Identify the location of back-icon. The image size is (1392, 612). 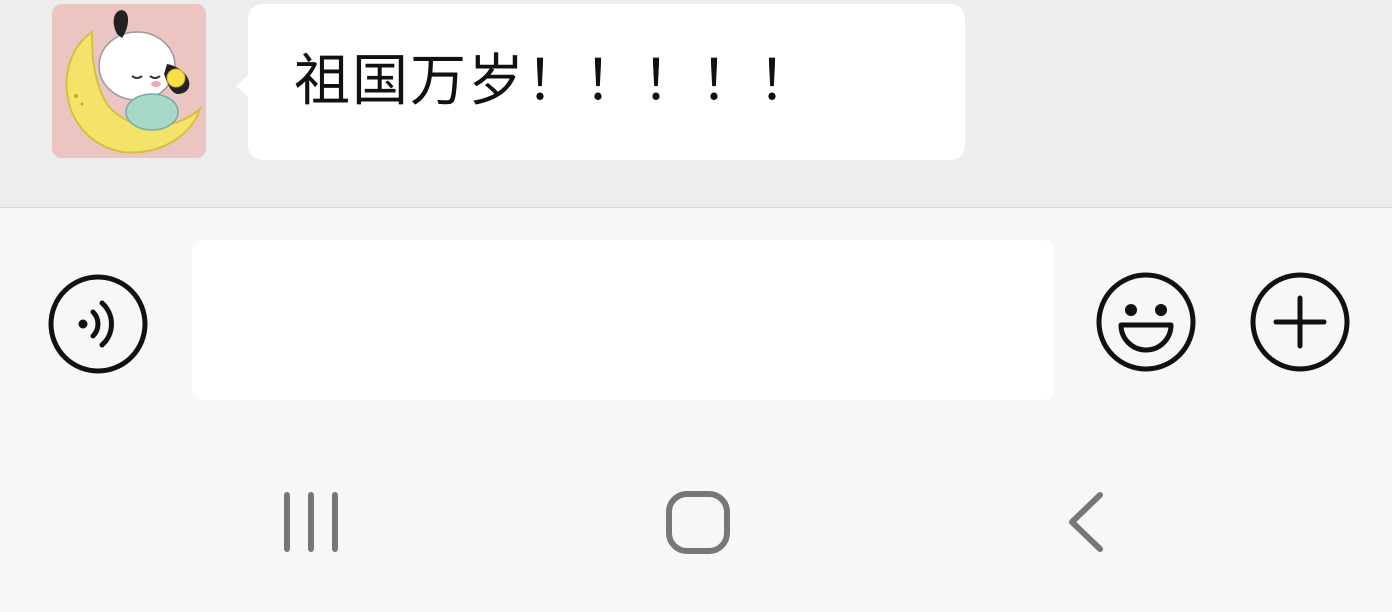
(1086, 522).